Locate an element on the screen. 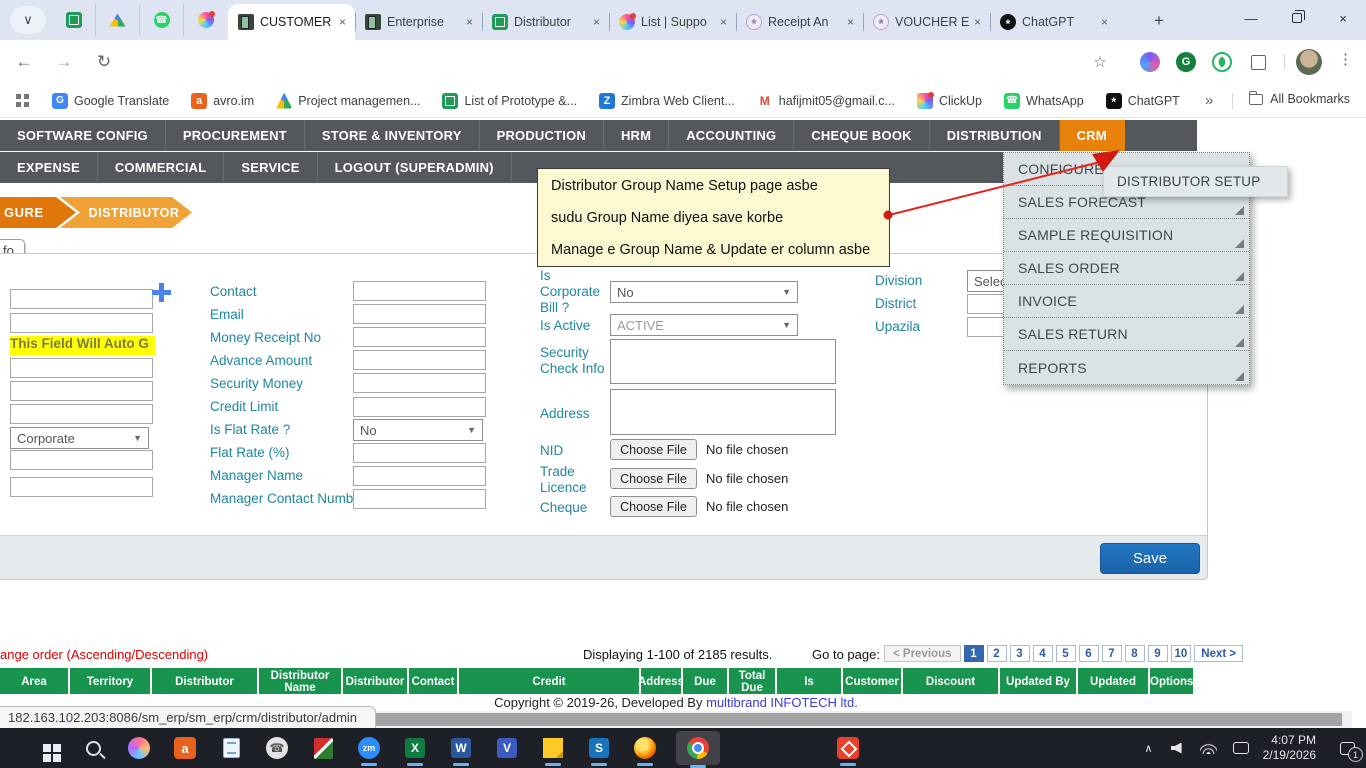 Image resolution: width=1366 pixels, height=768 pixels. corporate-select: Corporate ▼ is located at coordinates (79, 438).